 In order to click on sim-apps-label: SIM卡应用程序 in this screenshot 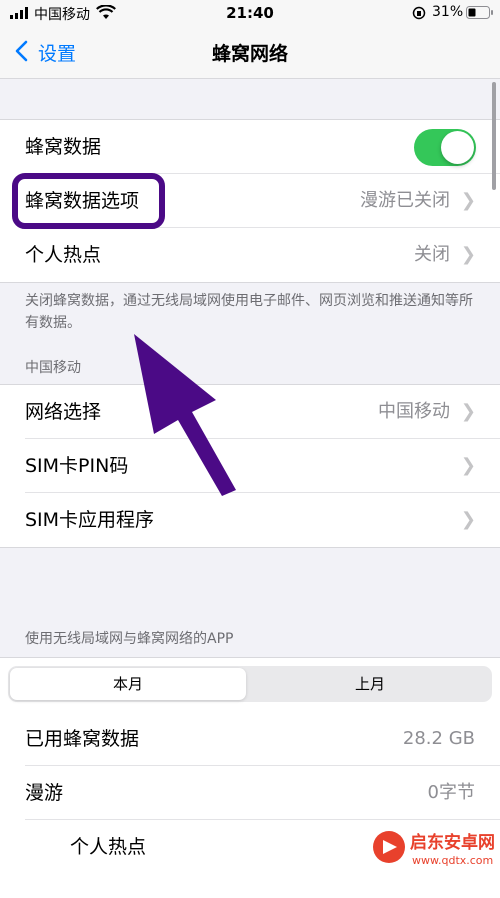, I will do `click(90, 520)`.